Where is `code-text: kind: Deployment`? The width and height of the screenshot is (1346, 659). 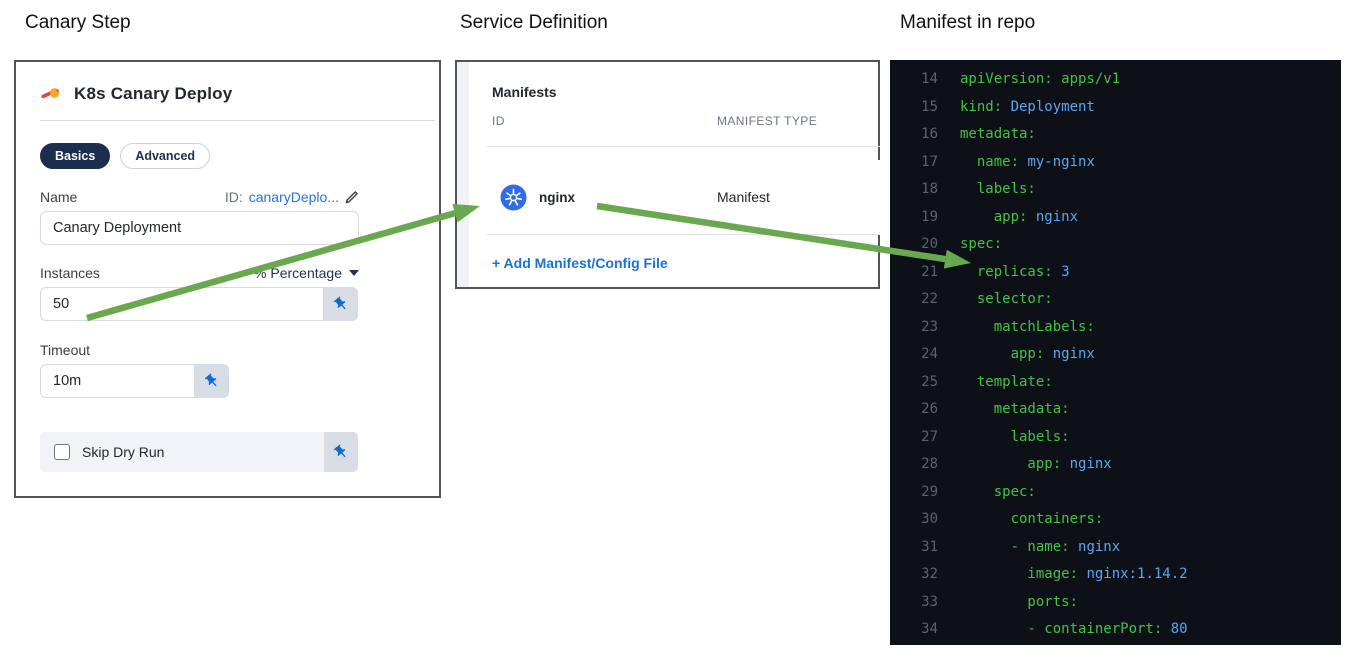
code-text: kind: Deployment is located at coordinates (1027, 106).